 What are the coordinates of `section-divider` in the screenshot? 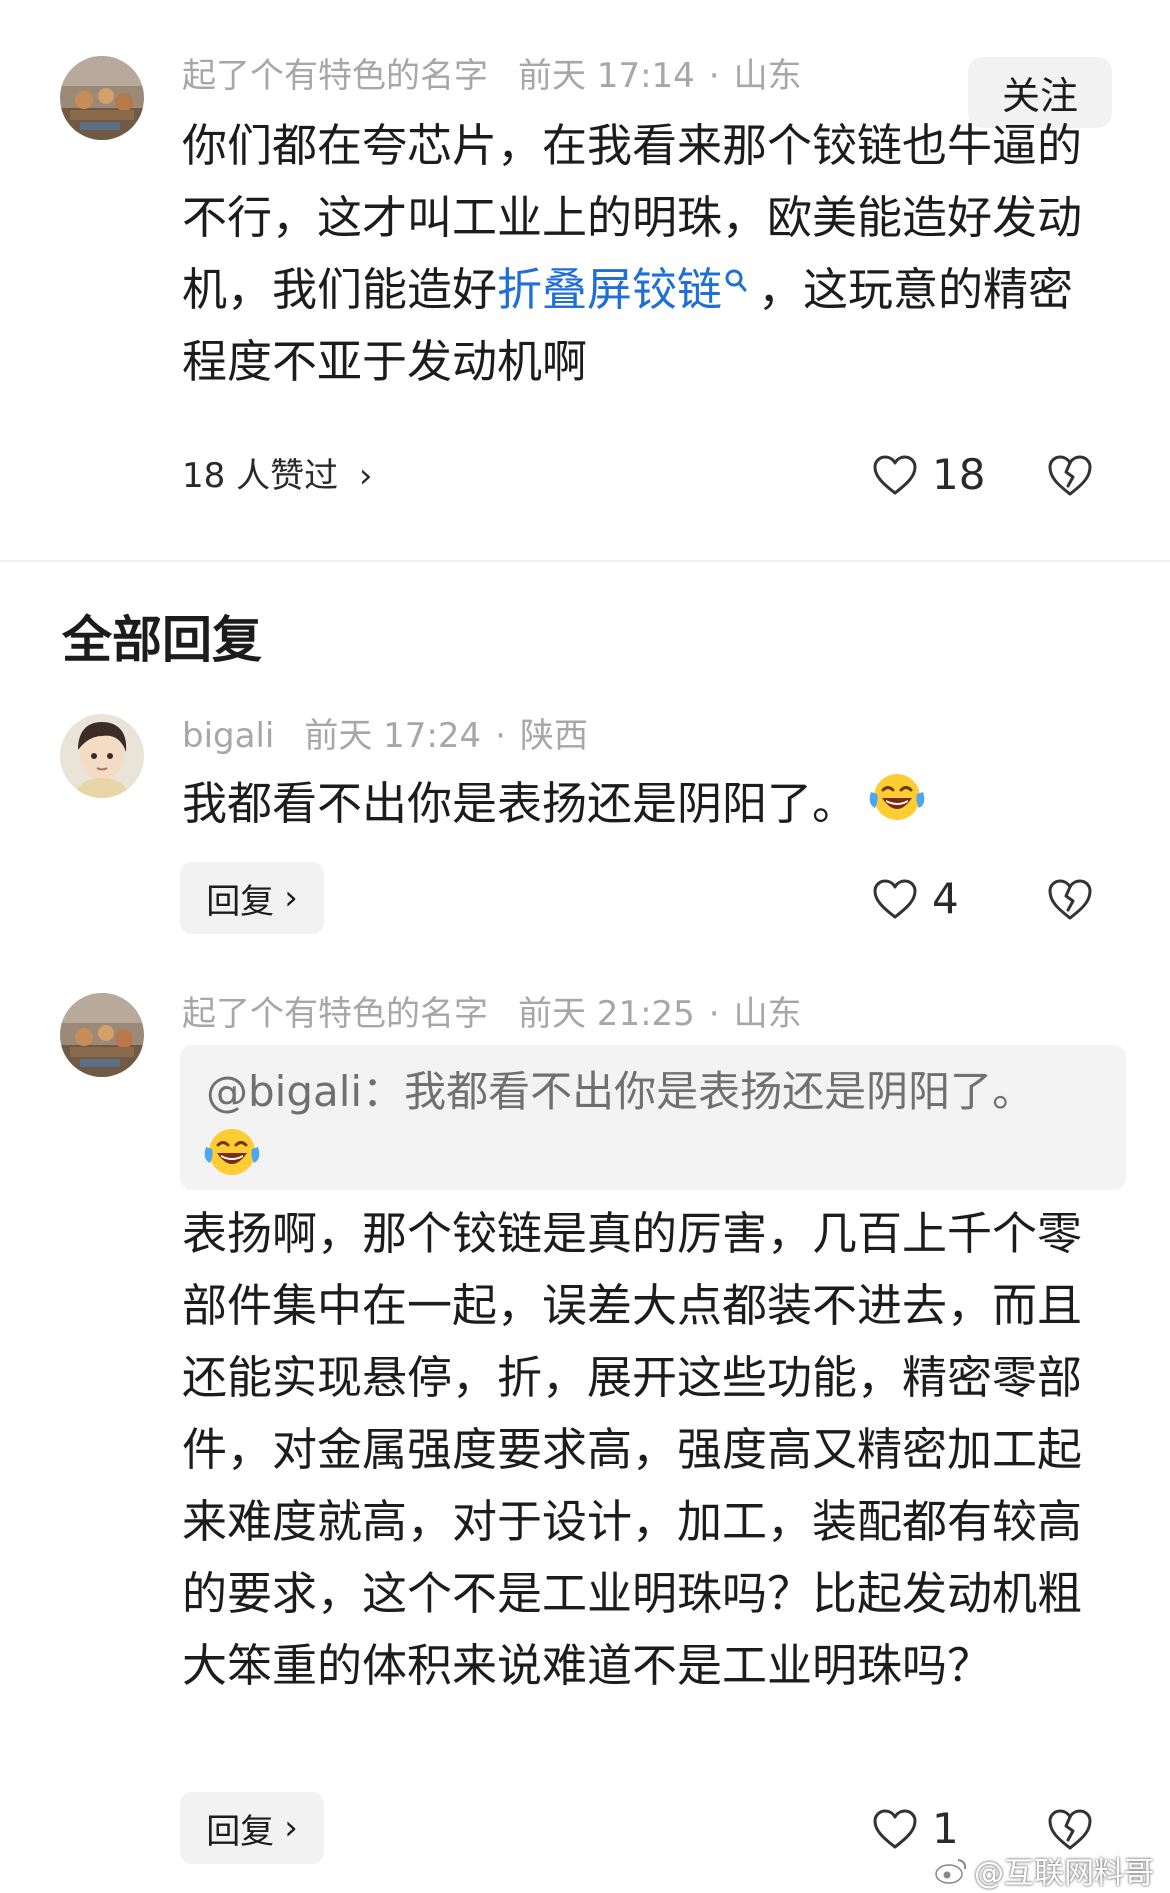 It's located at (585, 561).